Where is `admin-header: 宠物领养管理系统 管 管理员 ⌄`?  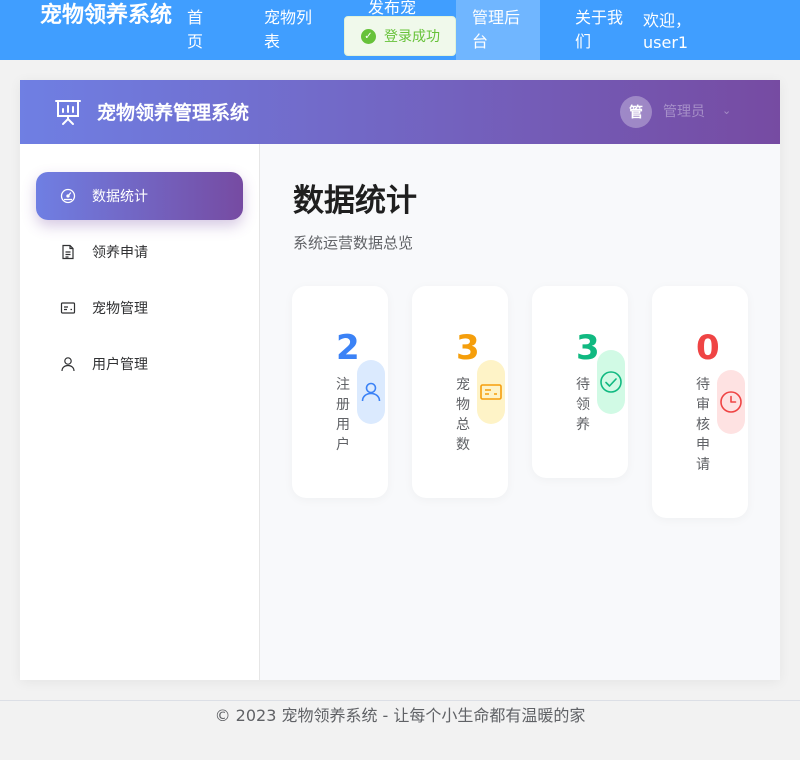 admin-header: 宠物领养管理系统 管 管理员 ⌄ is located at coordinates (400, 112).